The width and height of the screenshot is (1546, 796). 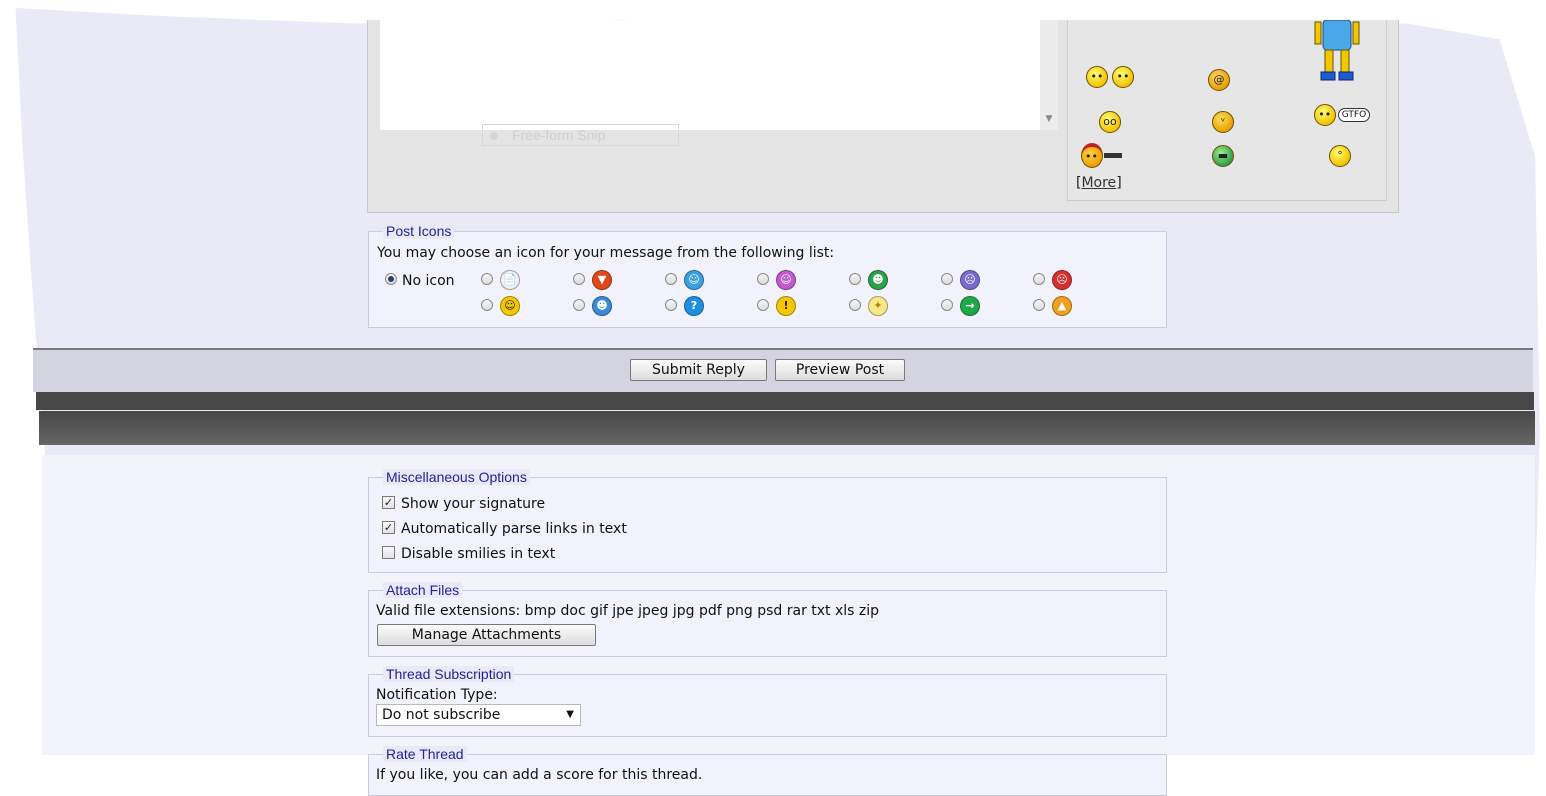 I want to click on post-icon-tongue-radio, so click(x=763, y=279).